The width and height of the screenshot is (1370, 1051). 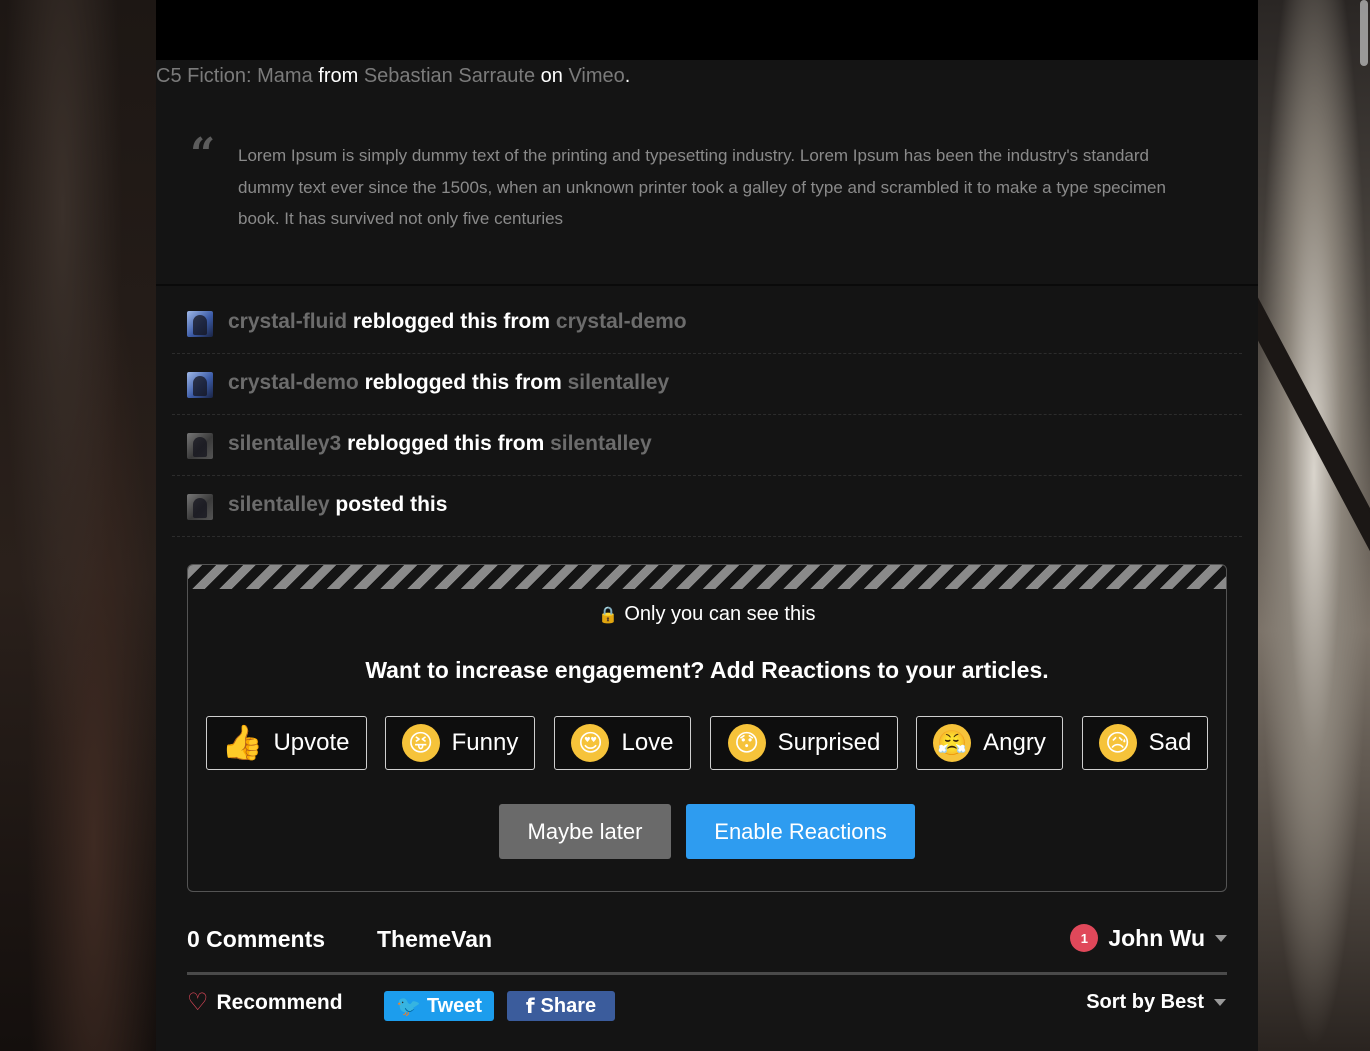 What do you see at coordinates (551, 76) in the screenshot?
I see `caption-on-text: on` at bounding box center [551, 76].